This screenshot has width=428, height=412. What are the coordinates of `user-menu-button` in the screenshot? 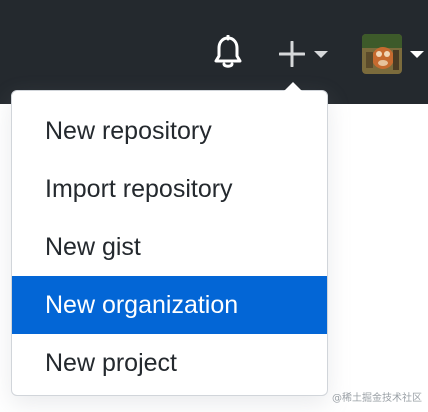 It's located at (393, 55).